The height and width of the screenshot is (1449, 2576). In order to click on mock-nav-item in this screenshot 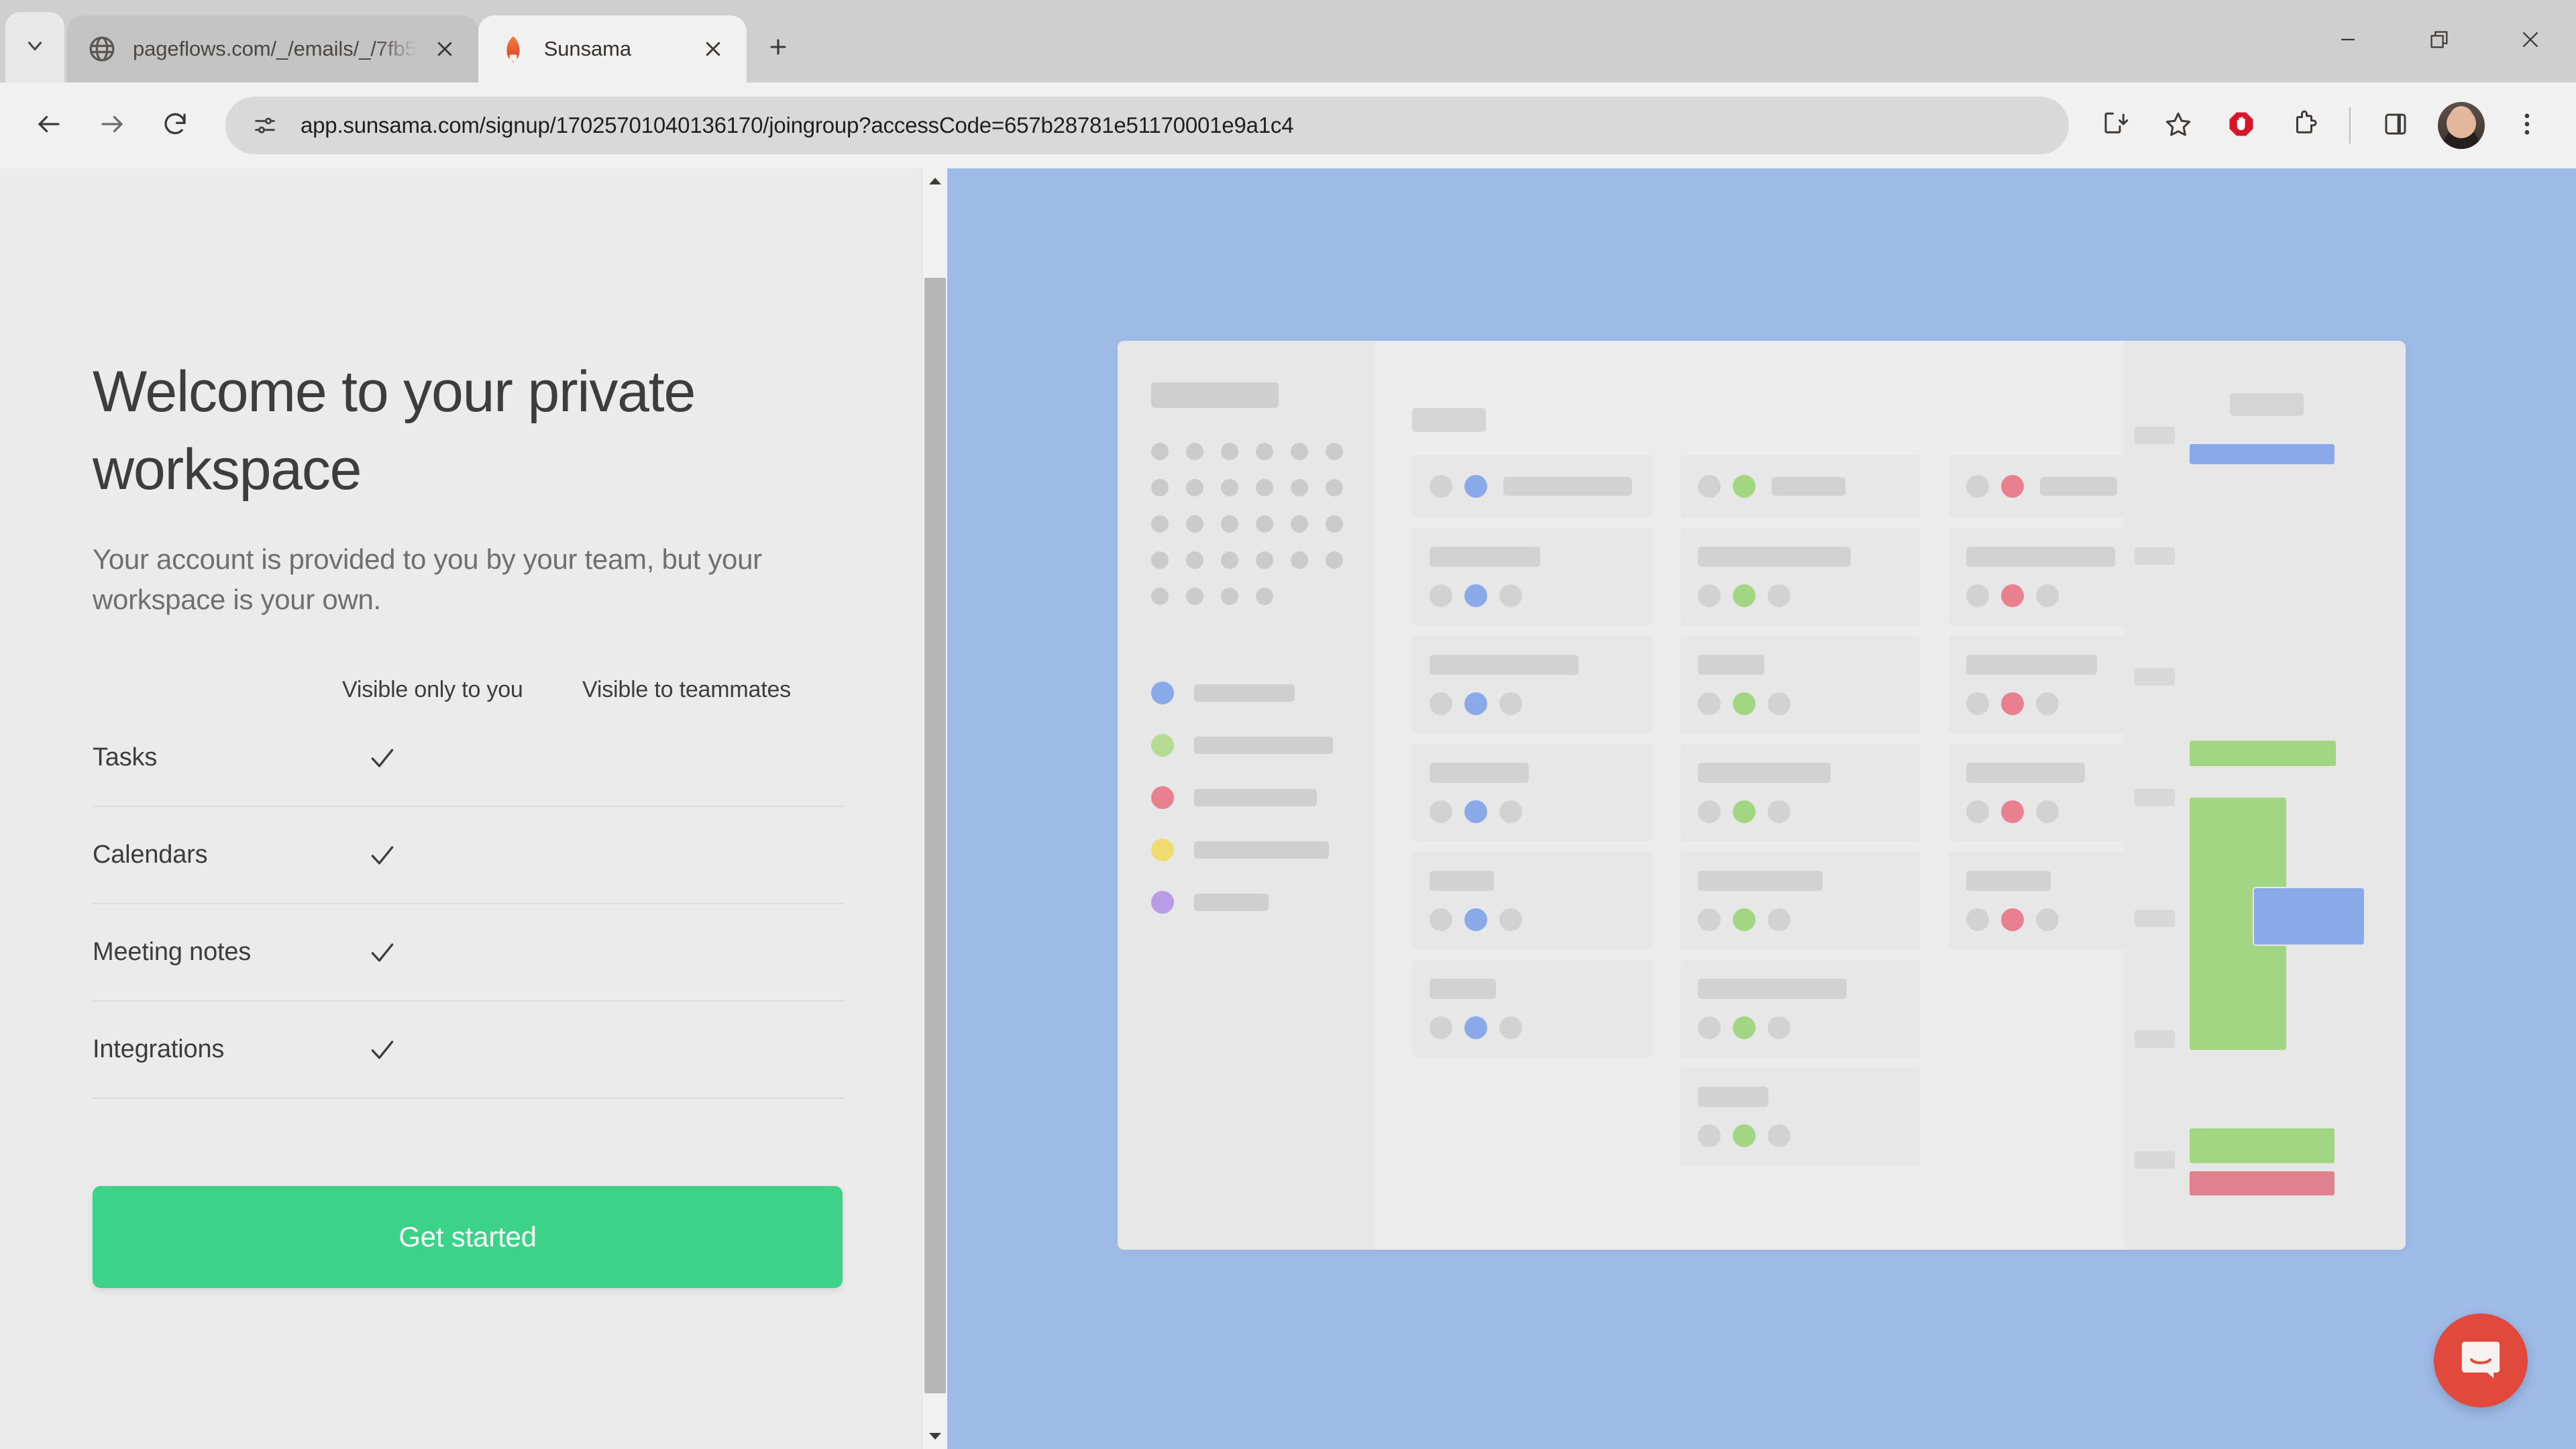, I will do `click(1263, 850)`.